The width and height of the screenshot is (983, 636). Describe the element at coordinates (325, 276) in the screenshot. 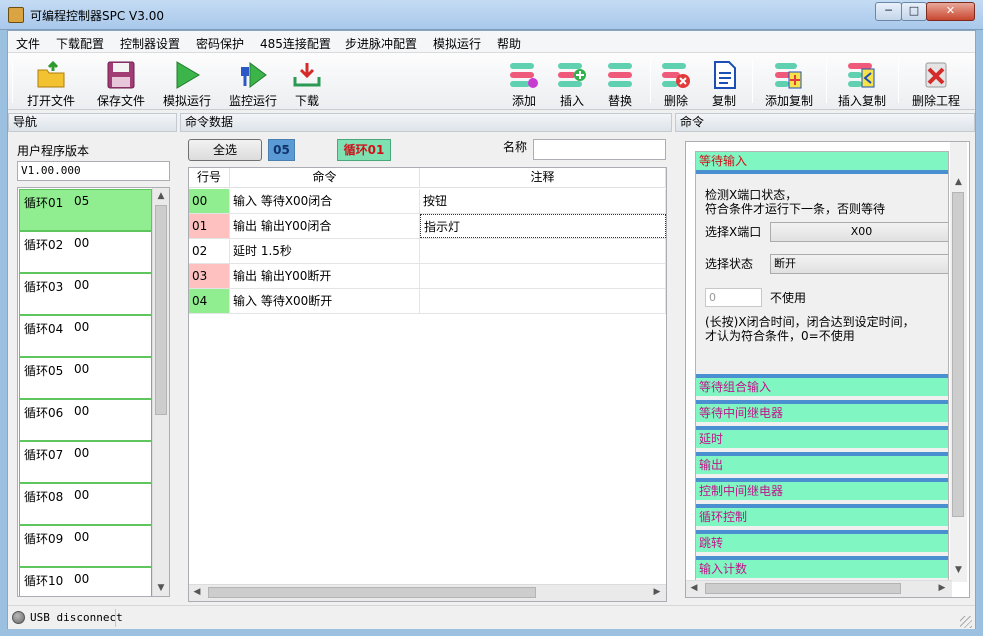

I see `command-cell: 输出 输出Y00断开` at that location.